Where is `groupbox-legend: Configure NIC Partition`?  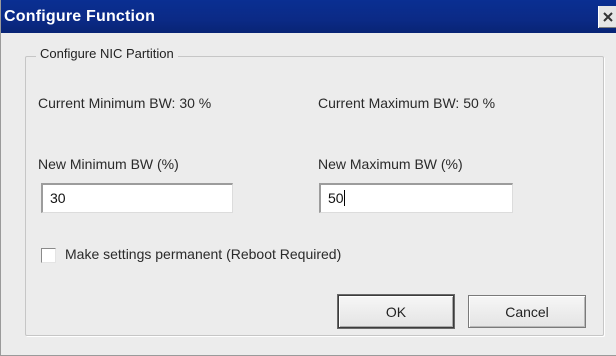 groupbox-legend: Configure NIC Partition is located at coordinates (107, 53).